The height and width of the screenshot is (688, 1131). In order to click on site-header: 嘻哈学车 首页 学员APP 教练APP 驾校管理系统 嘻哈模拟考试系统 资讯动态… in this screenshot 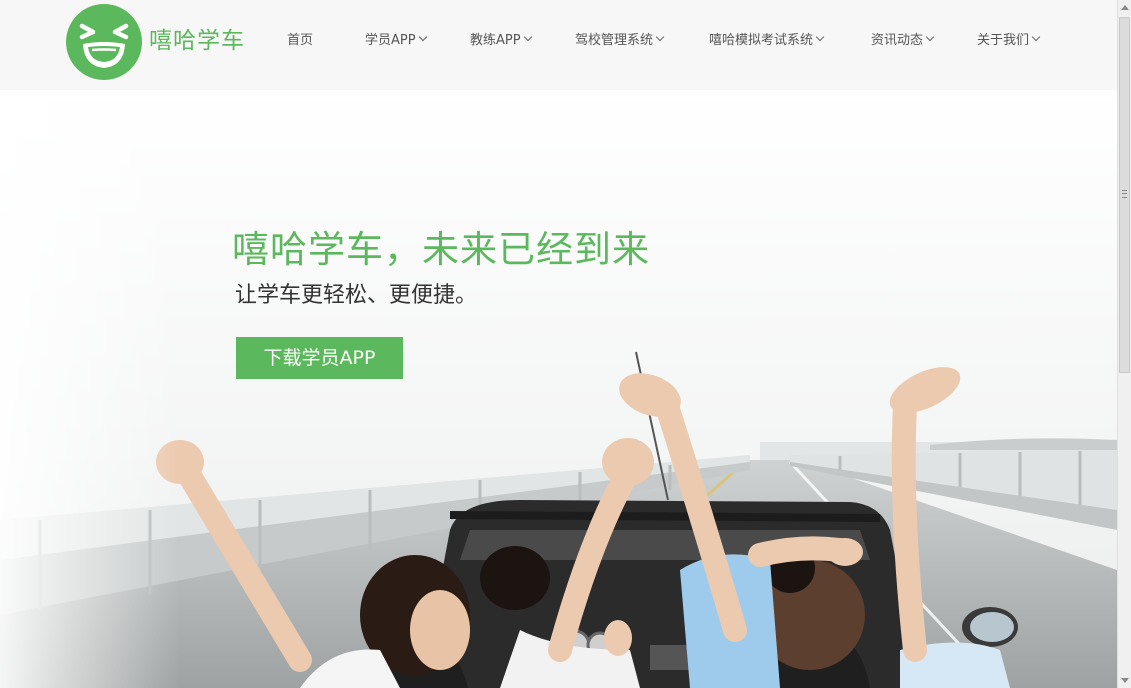, I will do `click(558, 45)`.